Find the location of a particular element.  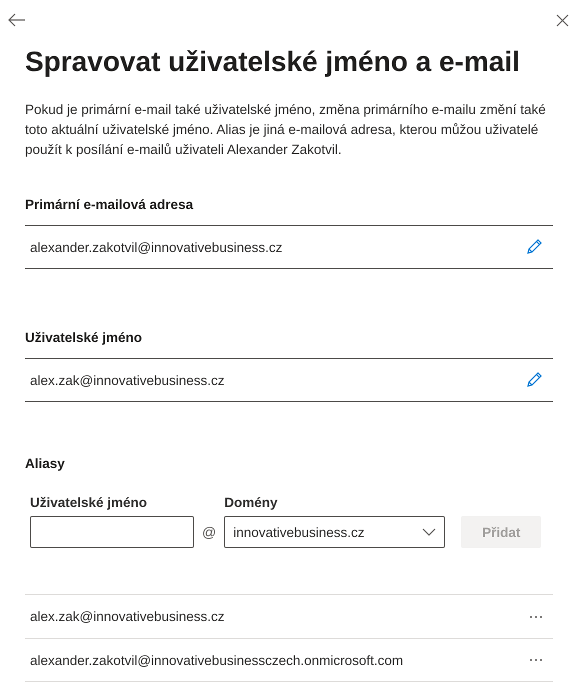

section-label: Aliasy is located at coordinates (45, 464).